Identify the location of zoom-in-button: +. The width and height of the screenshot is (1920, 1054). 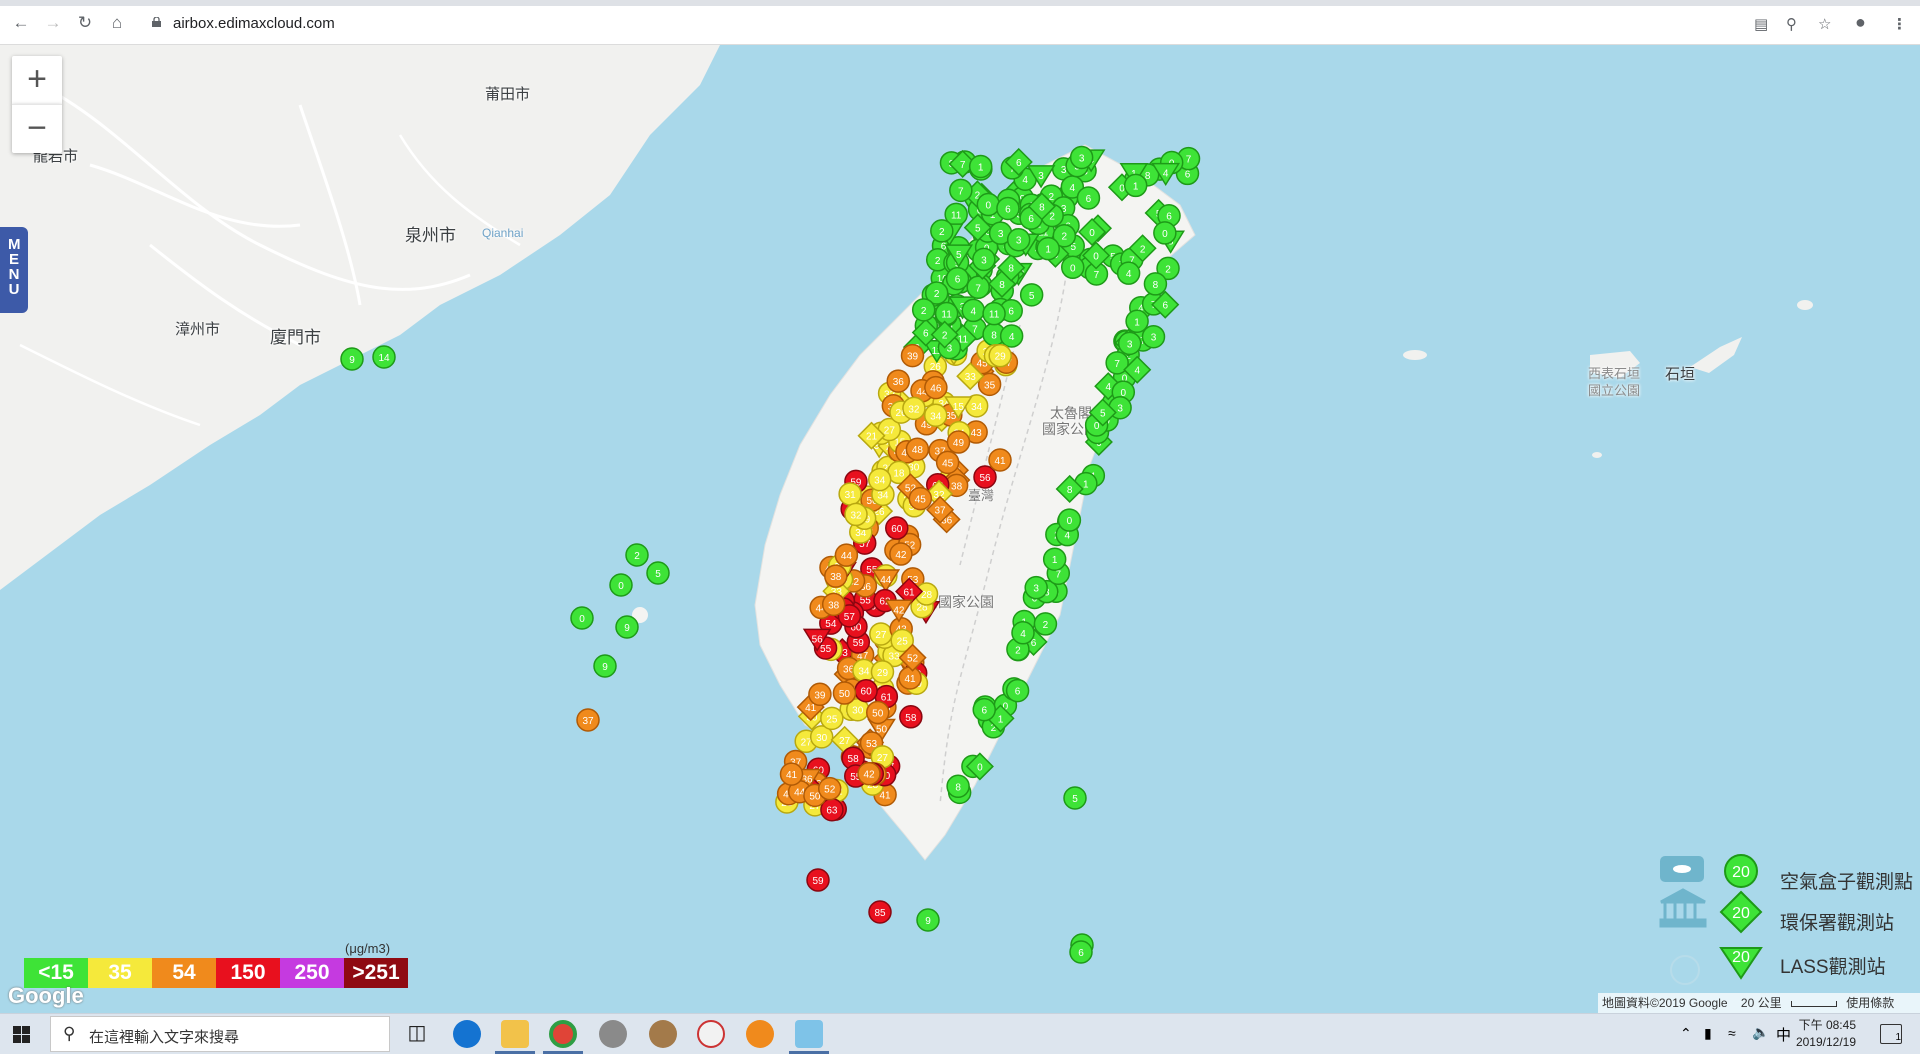
(37, 80).